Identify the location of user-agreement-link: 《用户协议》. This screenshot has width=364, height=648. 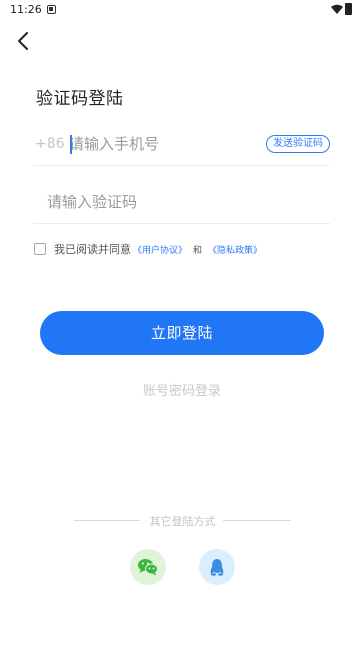
(160, 249).